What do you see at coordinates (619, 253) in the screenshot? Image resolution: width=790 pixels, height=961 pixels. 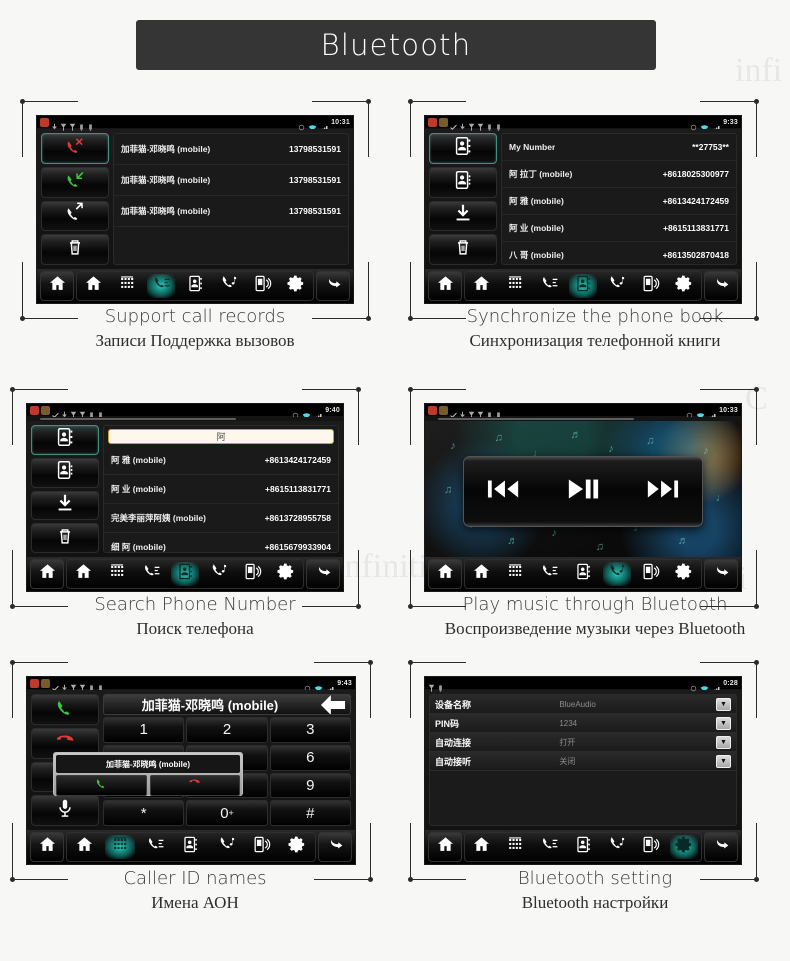 I see `list-item: 八 哥 (mobile) +8613502870418` at bounding box center [619, 253].